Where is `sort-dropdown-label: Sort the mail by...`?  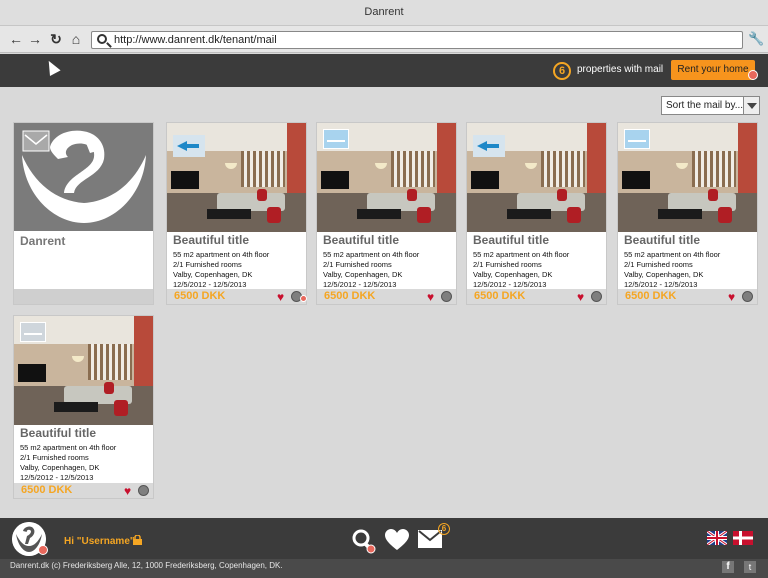 sort-dropdown-label: Sort the mail by... is located at coordinates (705, 105).